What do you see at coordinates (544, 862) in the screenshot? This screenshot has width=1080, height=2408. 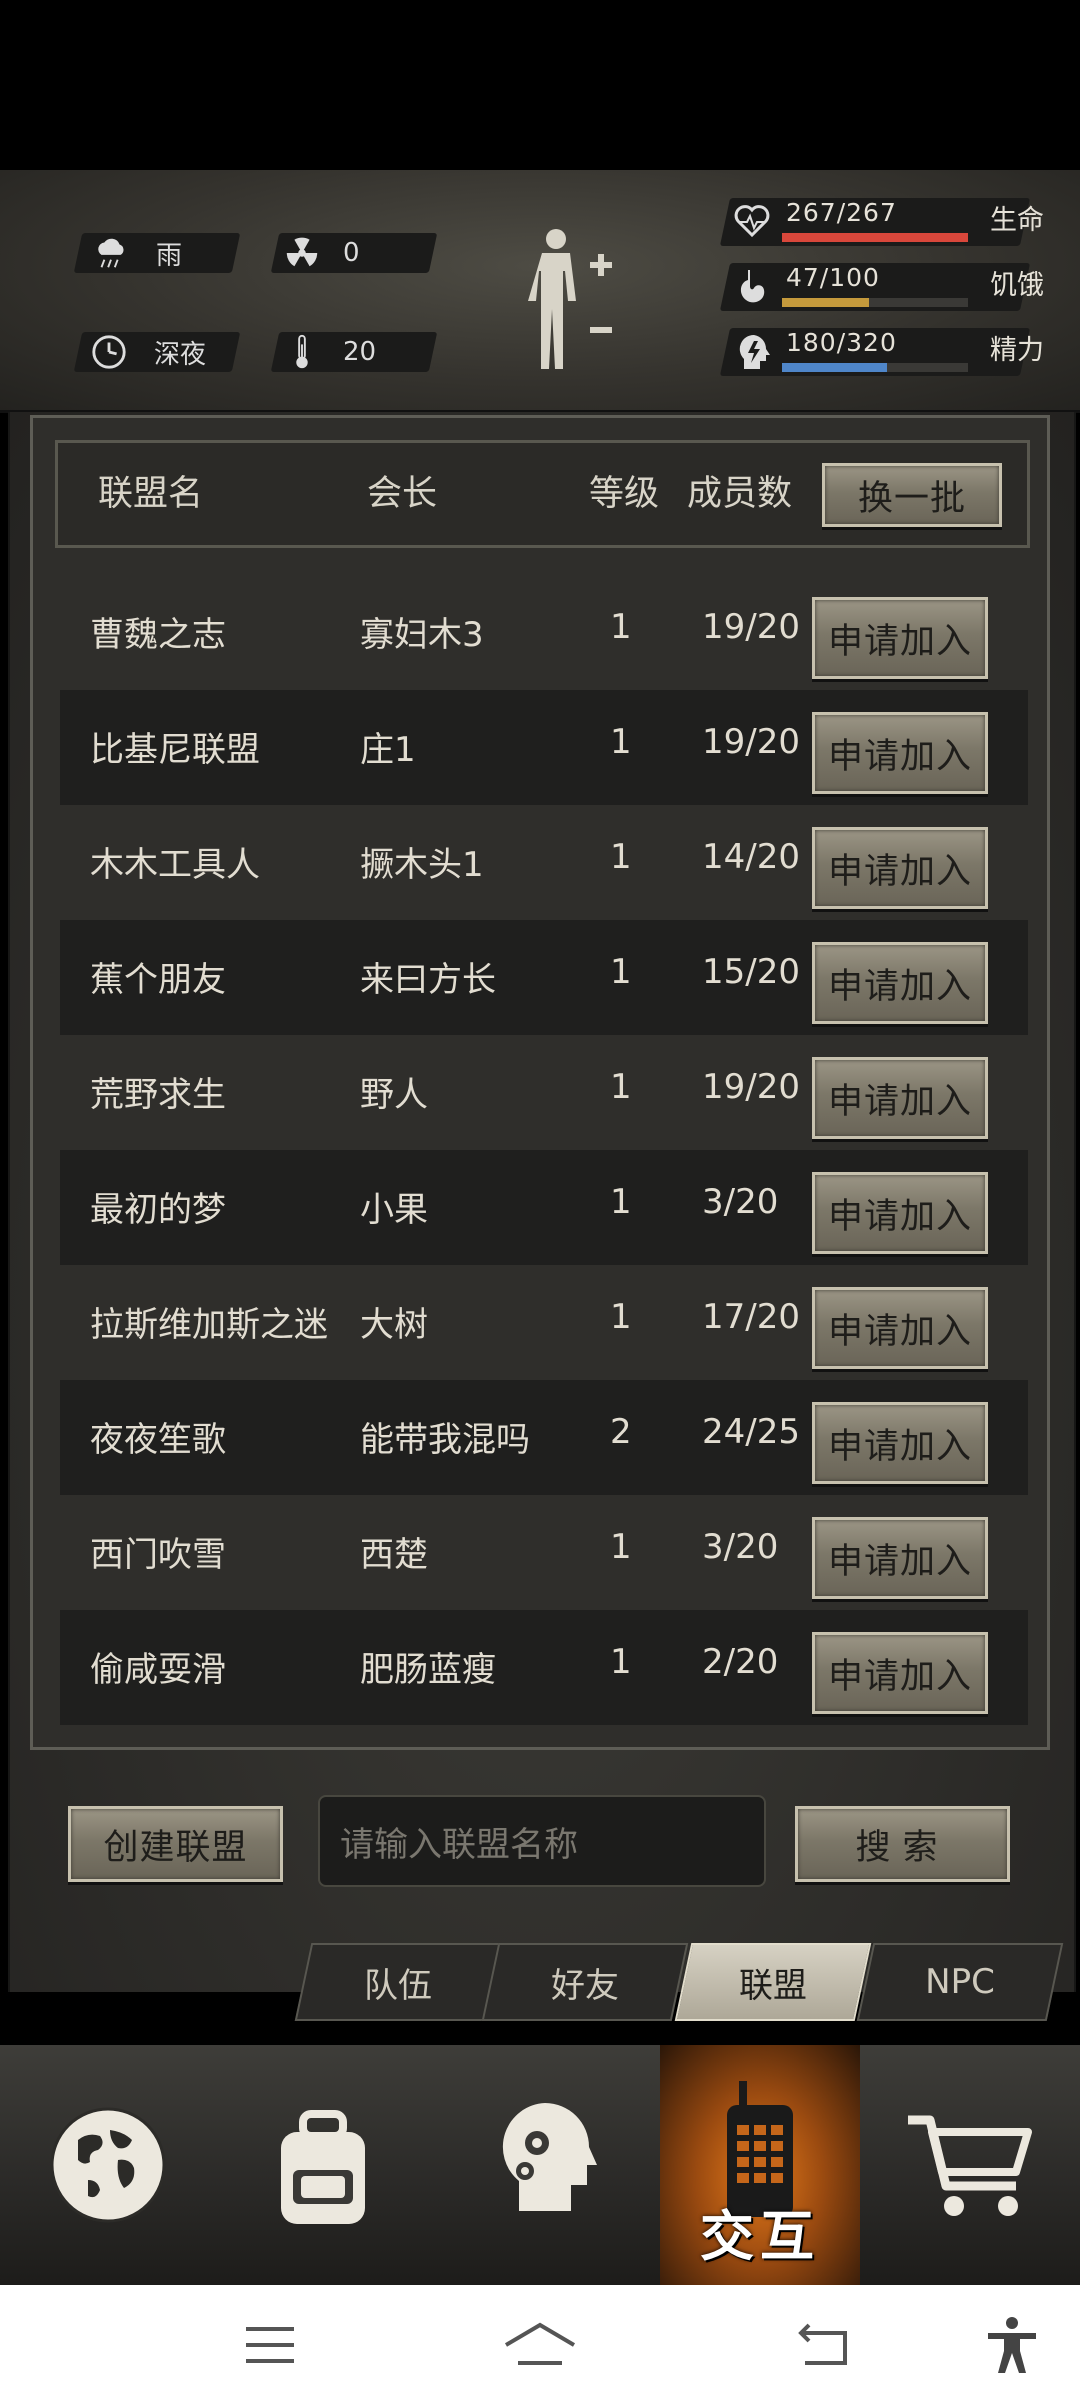 I see `table-row: 木木工具人 撅木头1 1 14/20 申请加入` at bounding box center [544, 862].